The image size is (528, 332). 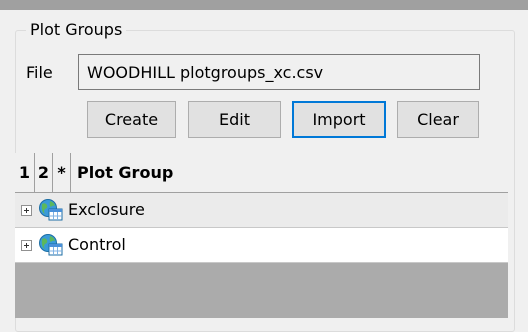 What do you see at coordinates (2, 164) in the screenshot?
I see `window-left-edge` at bounding box center [2, 164].